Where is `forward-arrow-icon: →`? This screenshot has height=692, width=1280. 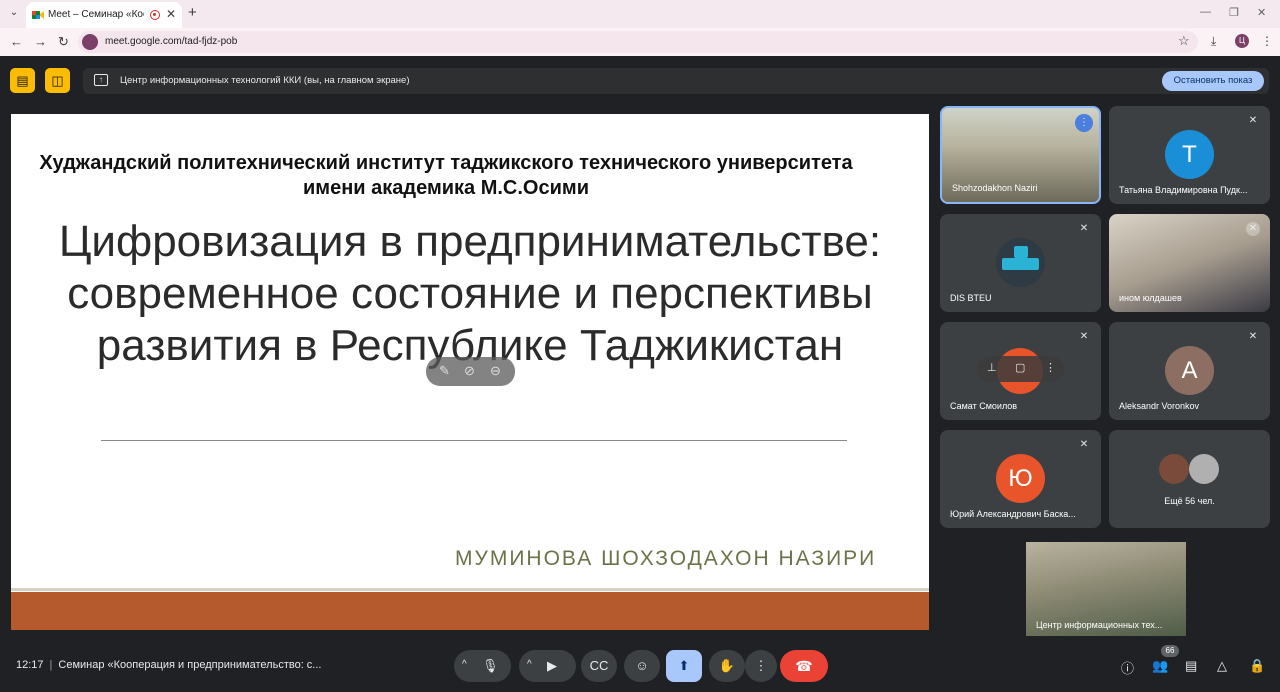
forward-arrow-icon: → is located at coordinates (40, 41).